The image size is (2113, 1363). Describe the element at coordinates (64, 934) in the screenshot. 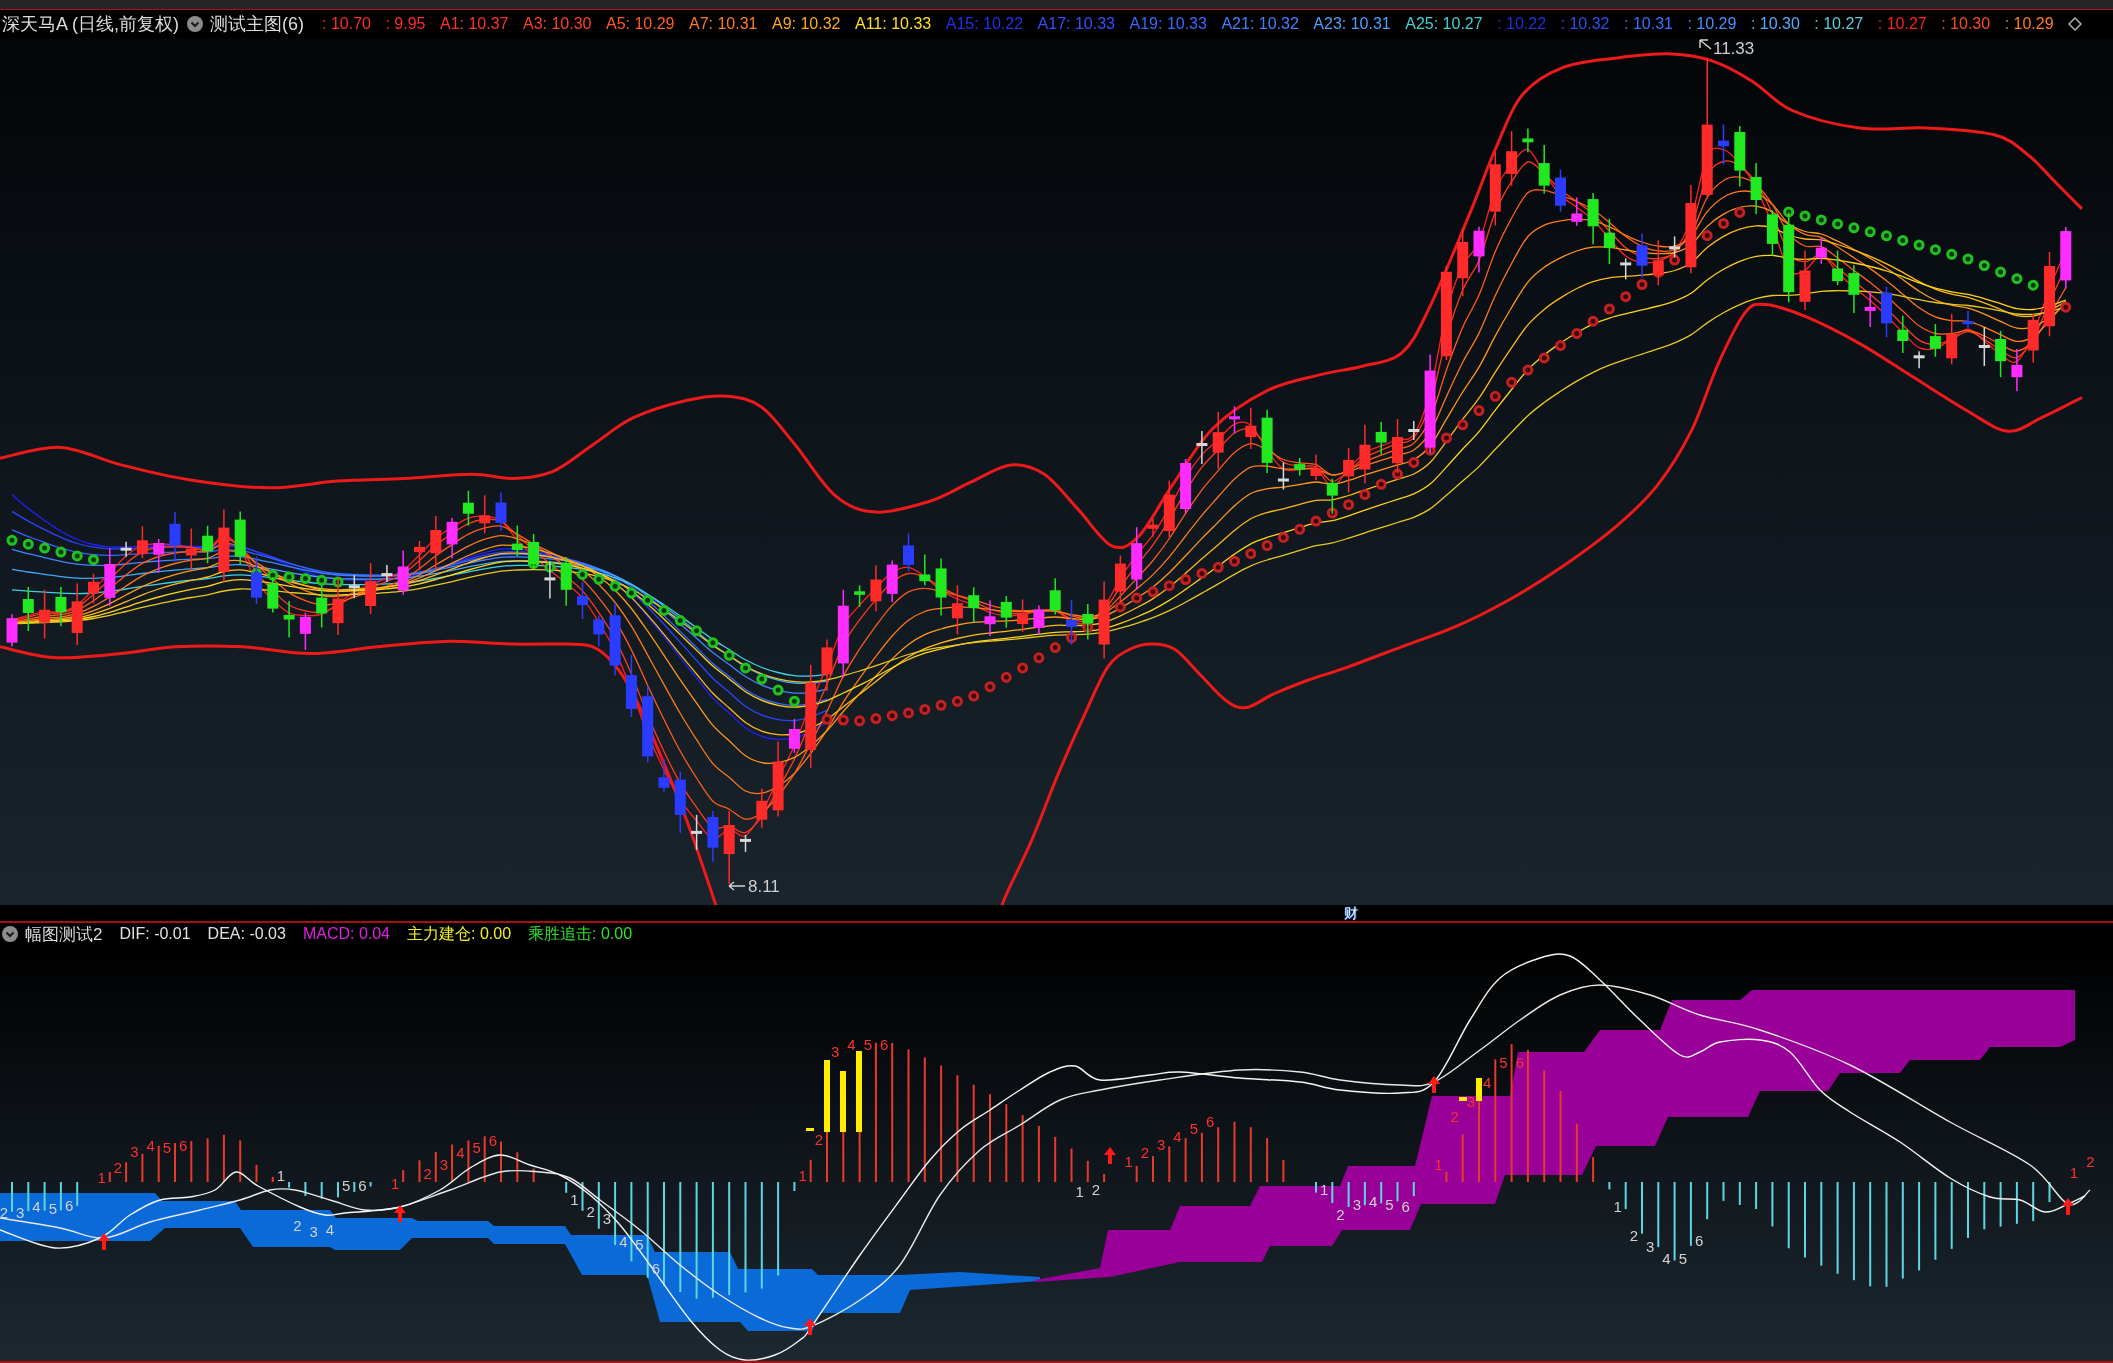

I see `indicator-title: 幅图测试2` at that location.